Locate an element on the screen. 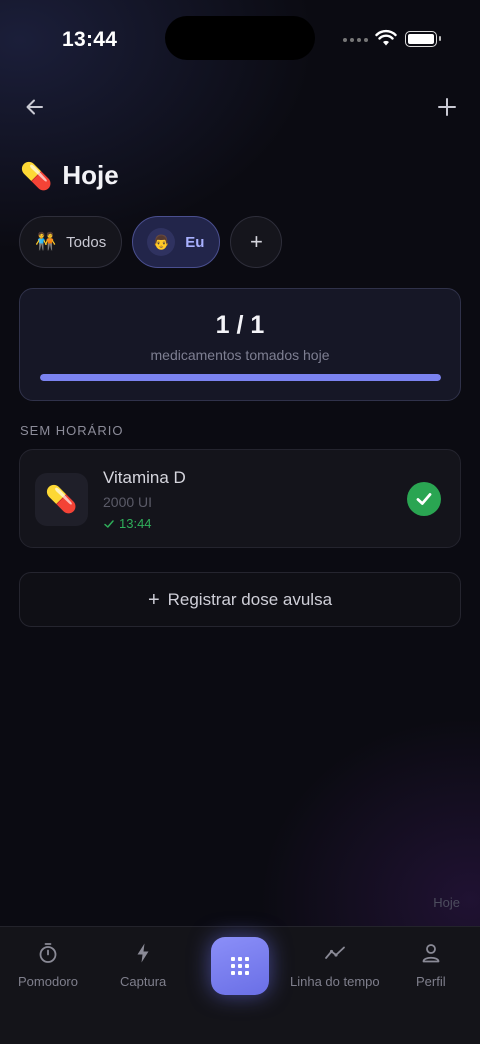 This screenshot has width=480, height=1044. tab-label: Linha do tempo is located at coordinates (335, 981).